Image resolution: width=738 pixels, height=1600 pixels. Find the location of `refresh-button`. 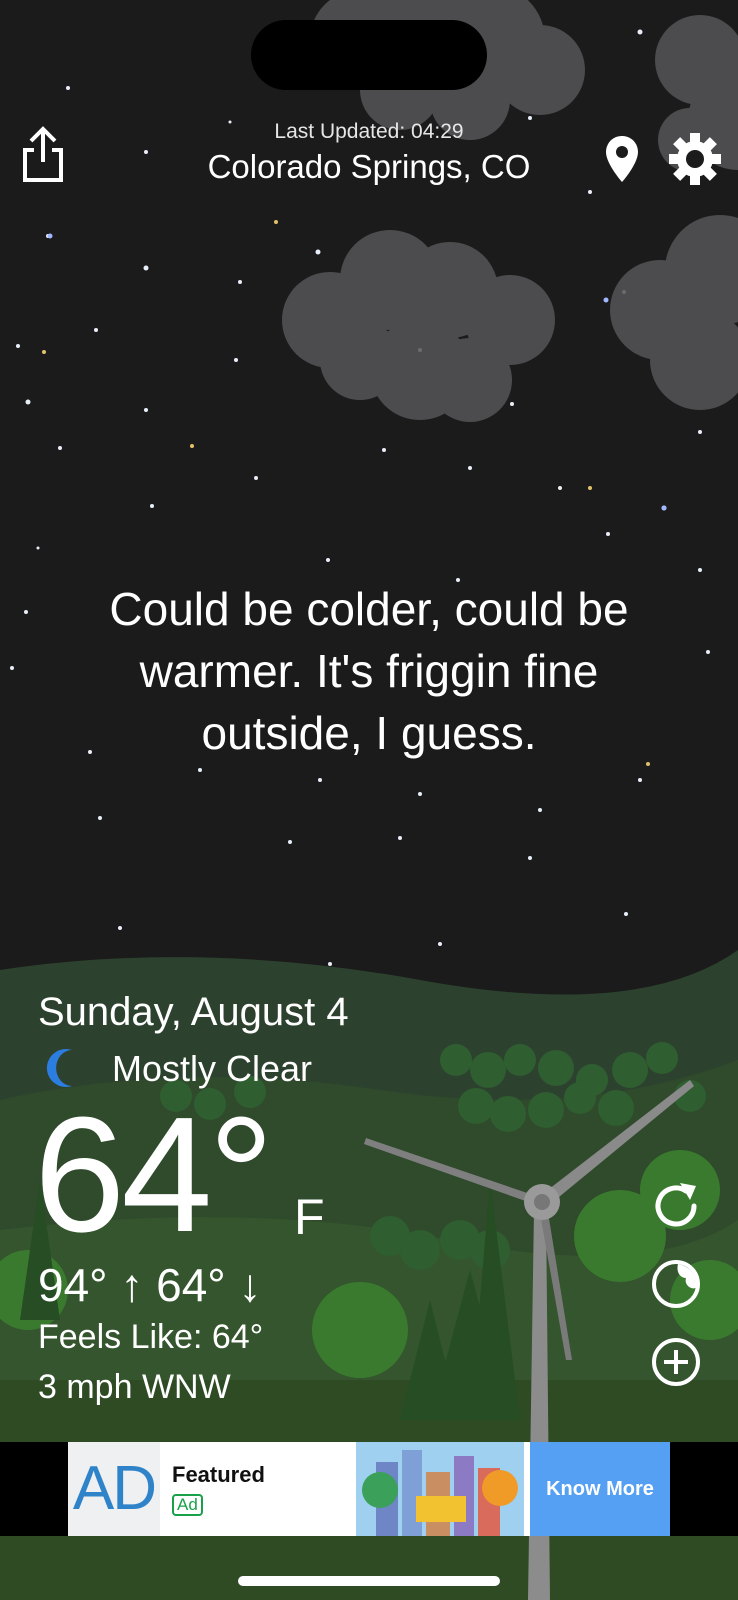

refresh-button is located at coordinates (676, 1206).